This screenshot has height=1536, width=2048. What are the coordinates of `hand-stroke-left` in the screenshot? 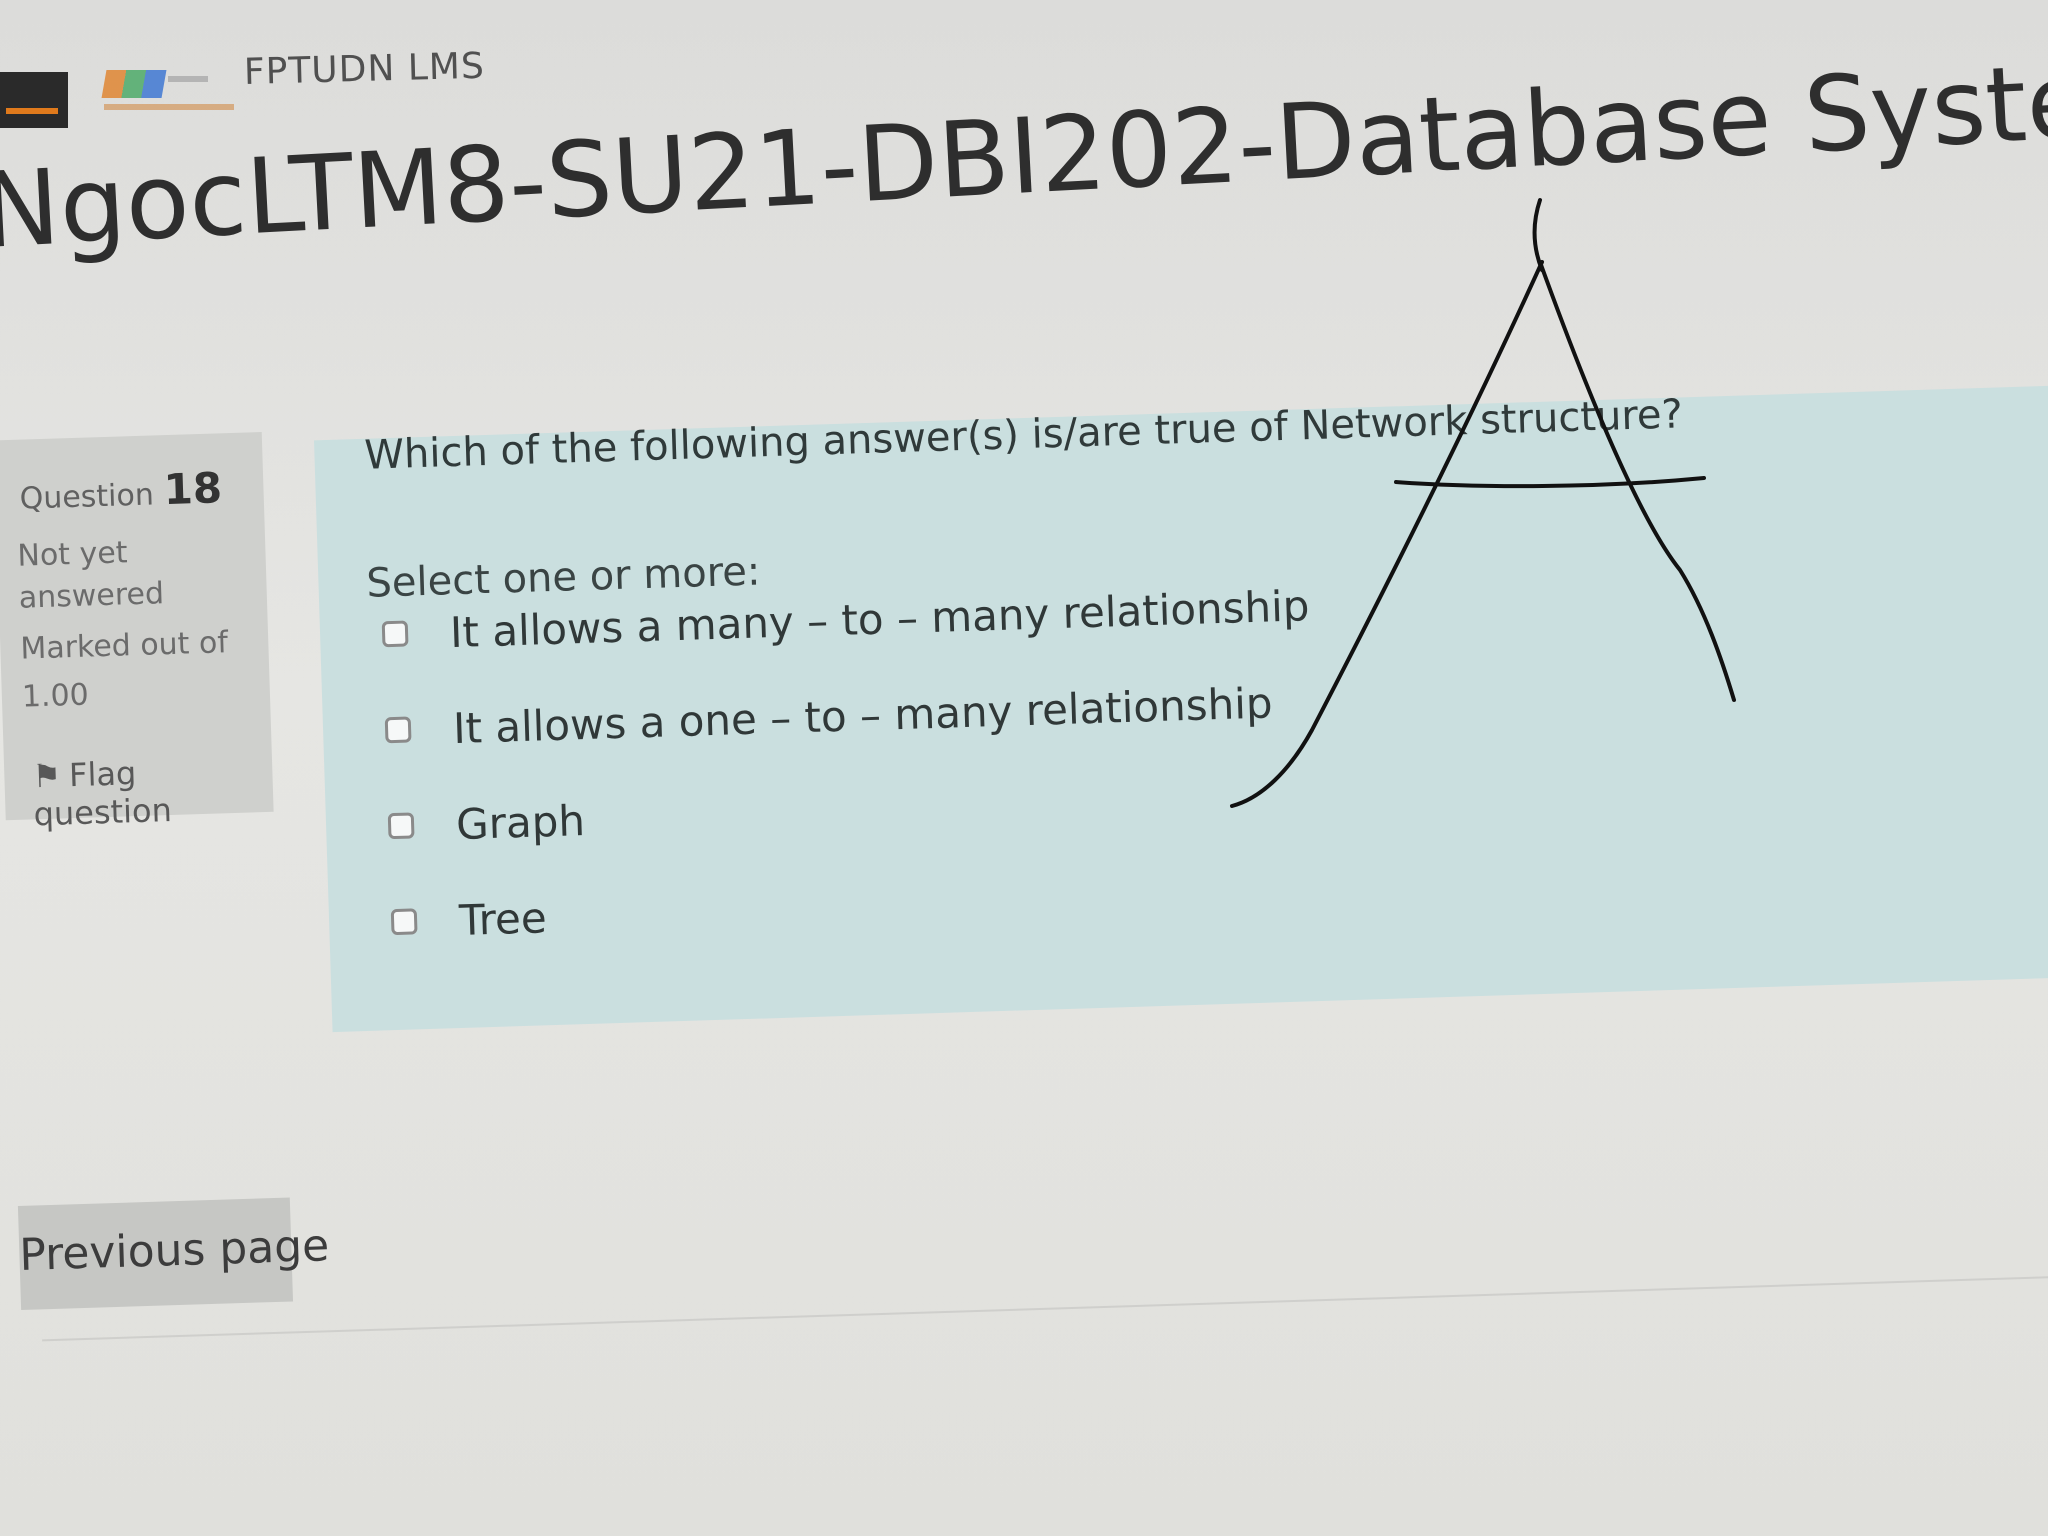 It's located at (1387, 534).